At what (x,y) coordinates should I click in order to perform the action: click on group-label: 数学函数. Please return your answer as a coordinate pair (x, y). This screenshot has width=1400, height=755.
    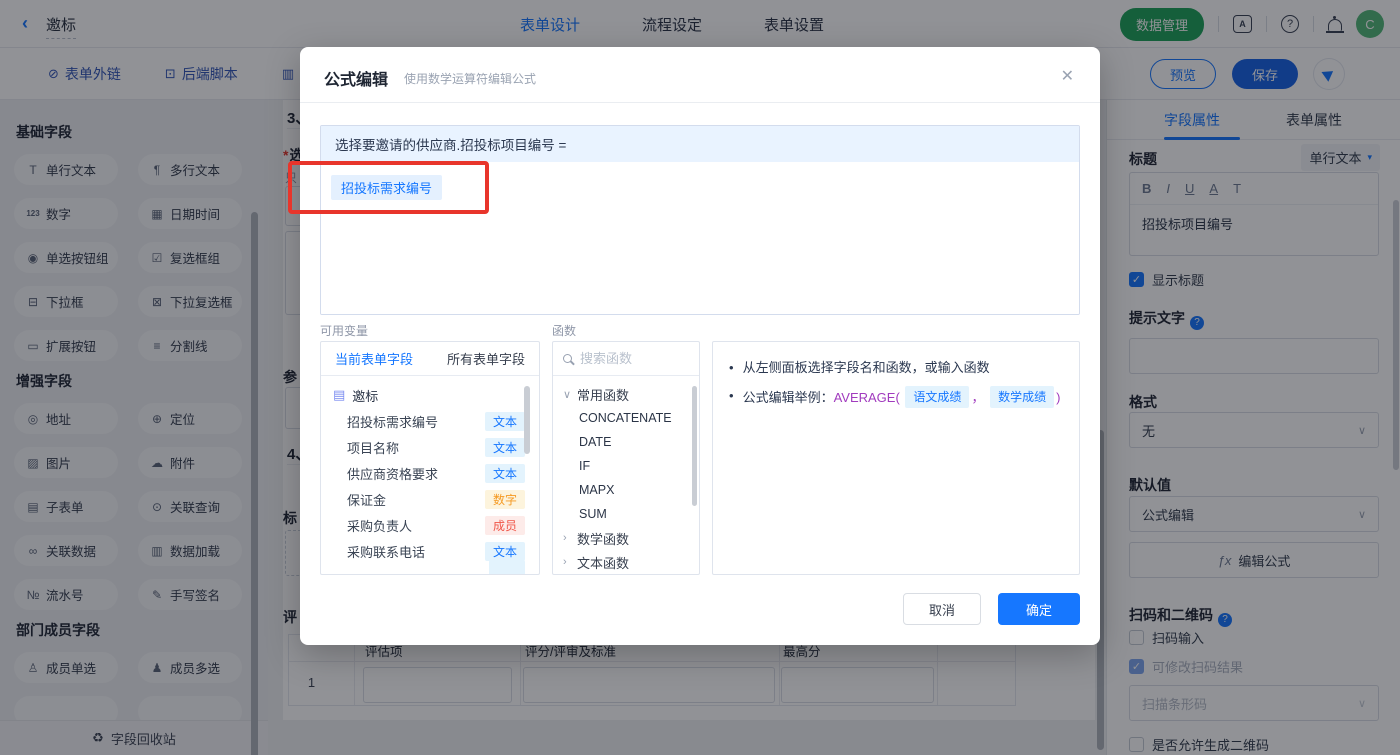
    Looking at the image, I should click on (603, 539).